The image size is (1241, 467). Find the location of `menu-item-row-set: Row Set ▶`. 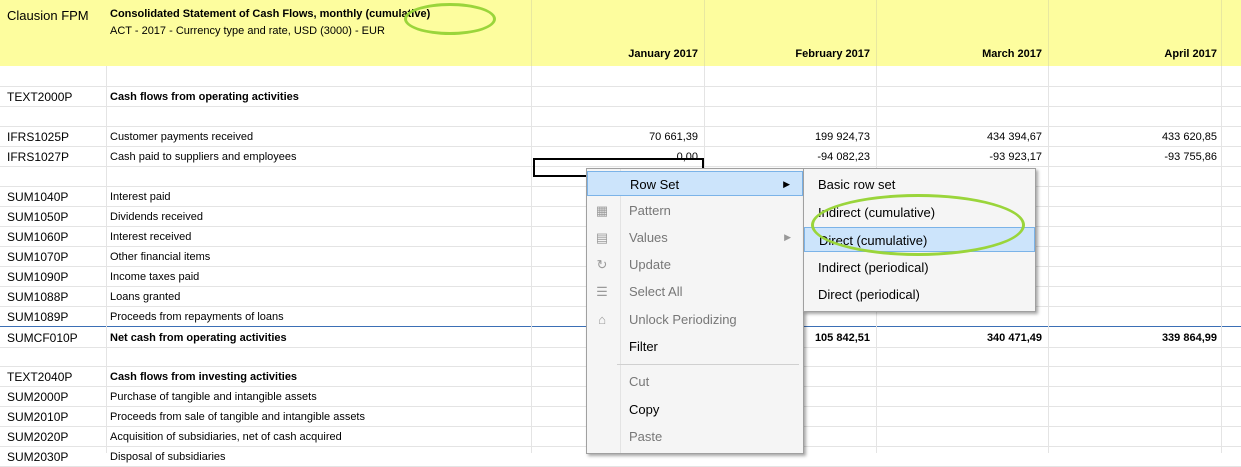

menu-item-row-set: Row Set ▶ is located at coordinates (695, 183).